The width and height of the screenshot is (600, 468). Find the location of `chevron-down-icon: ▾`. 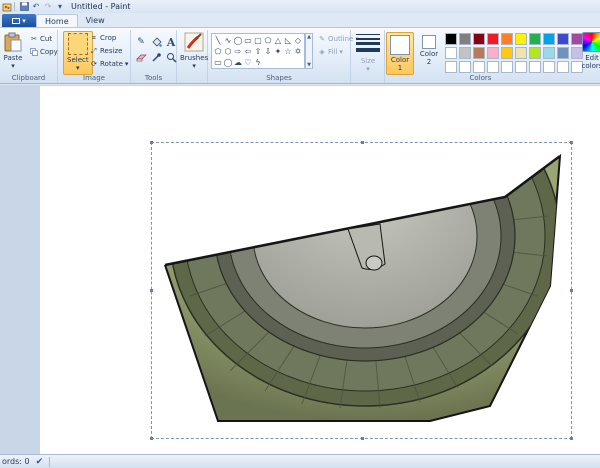

chevron-down-icon: ▾ is located at coordinates (24, 20).